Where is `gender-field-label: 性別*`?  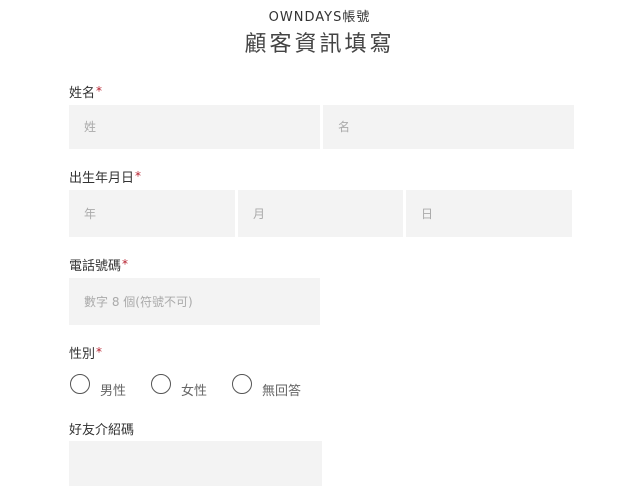
gender-field-label: 性別* is located at coordinates (85, 352).